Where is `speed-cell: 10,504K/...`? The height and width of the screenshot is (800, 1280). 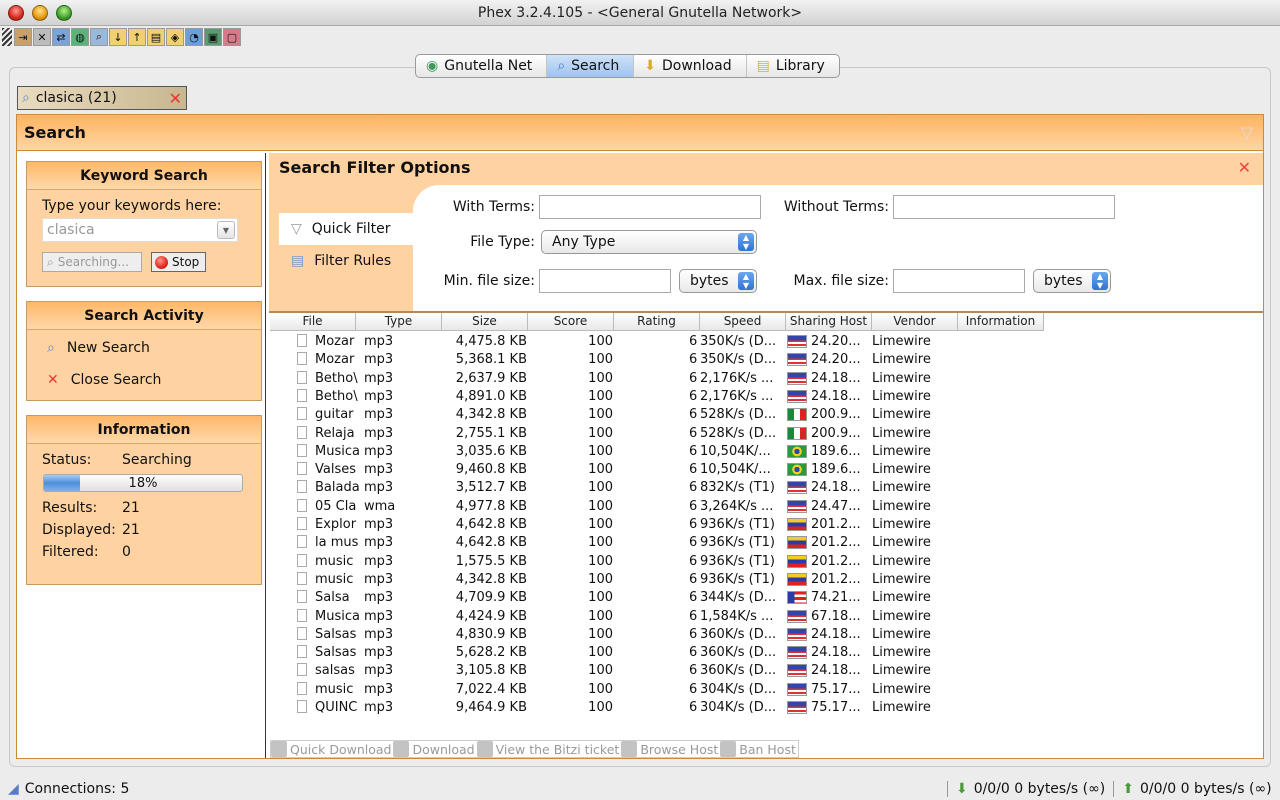 speed-cell: 10,504K/... is located at coordinates (735, 470).